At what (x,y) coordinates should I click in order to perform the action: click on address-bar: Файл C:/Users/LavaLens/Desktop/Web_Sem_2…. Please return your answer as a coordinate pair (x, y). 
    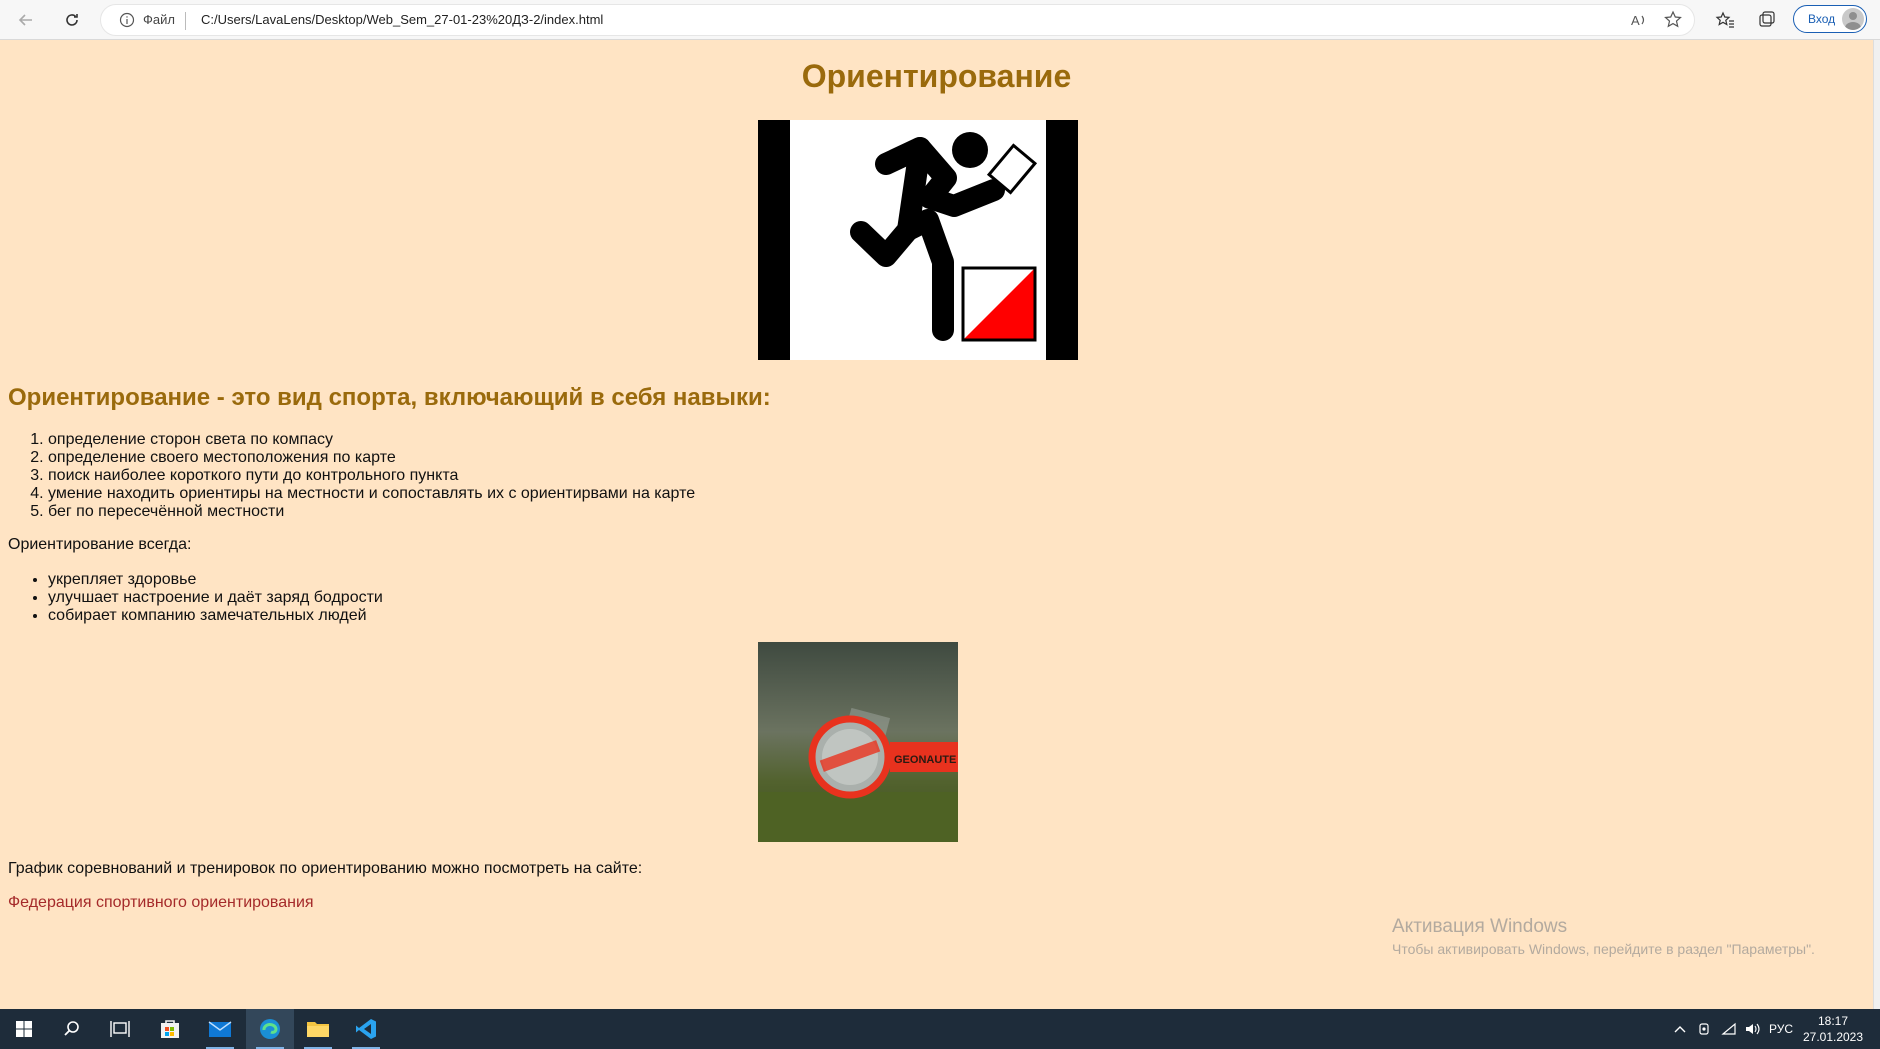
    Looking at the image, I should click on (897, 20).